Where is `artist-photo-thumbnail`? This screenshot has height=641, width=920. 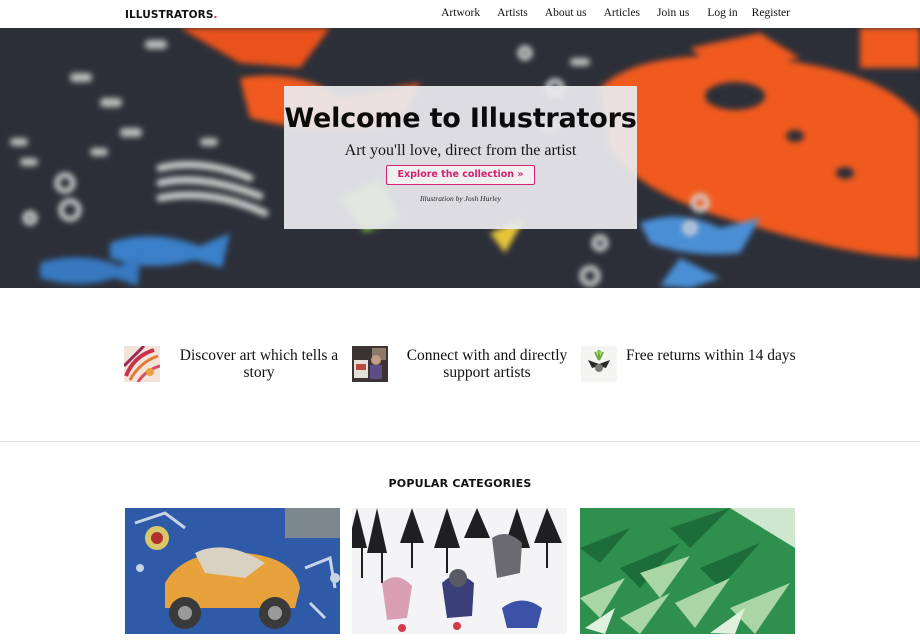 artist-photo-thumbnail is located at coordinates (370, 364).